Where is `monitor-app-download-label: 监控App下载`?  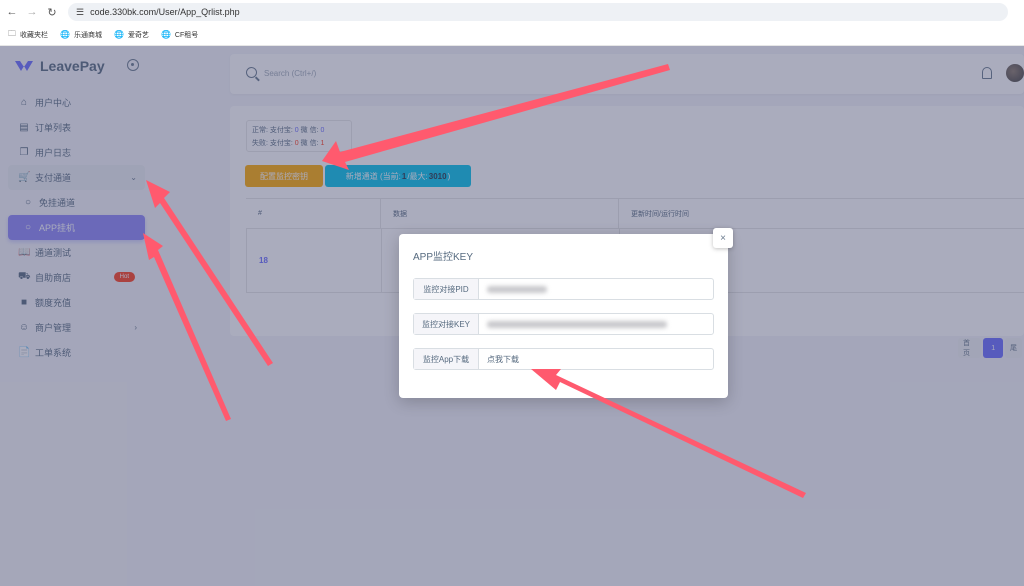 monitor-app-download-label: 监控App下载 is located at coordinates (446, 359).